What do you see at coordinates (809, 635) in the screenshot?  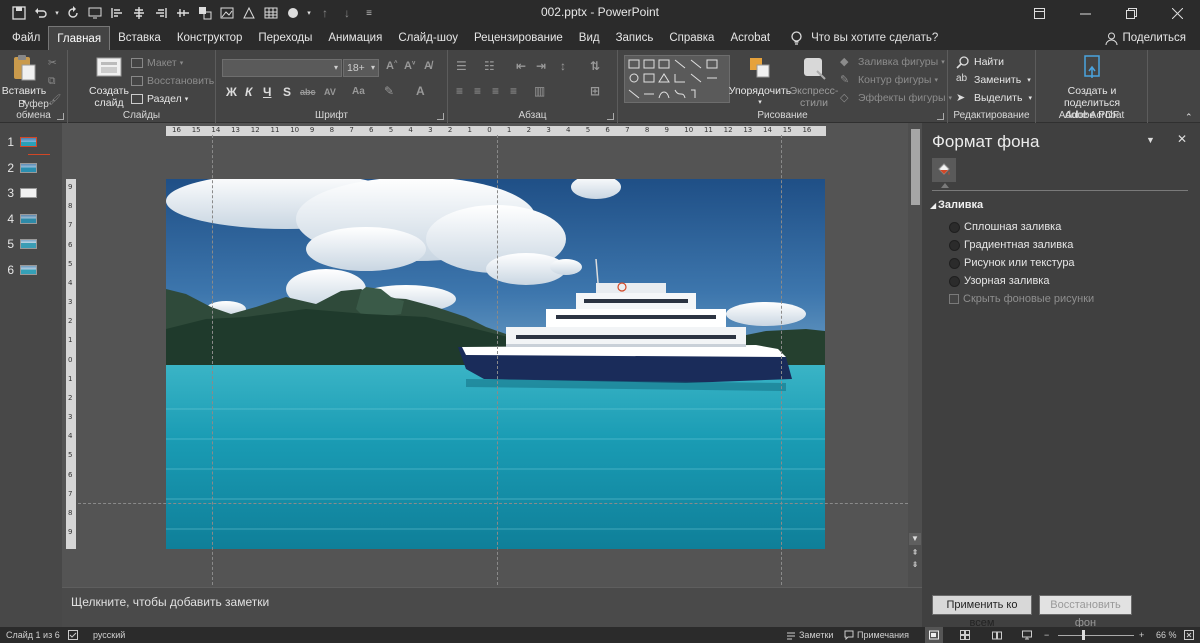 I see `notes-button: Заметки` at bounding box center [809, 635].